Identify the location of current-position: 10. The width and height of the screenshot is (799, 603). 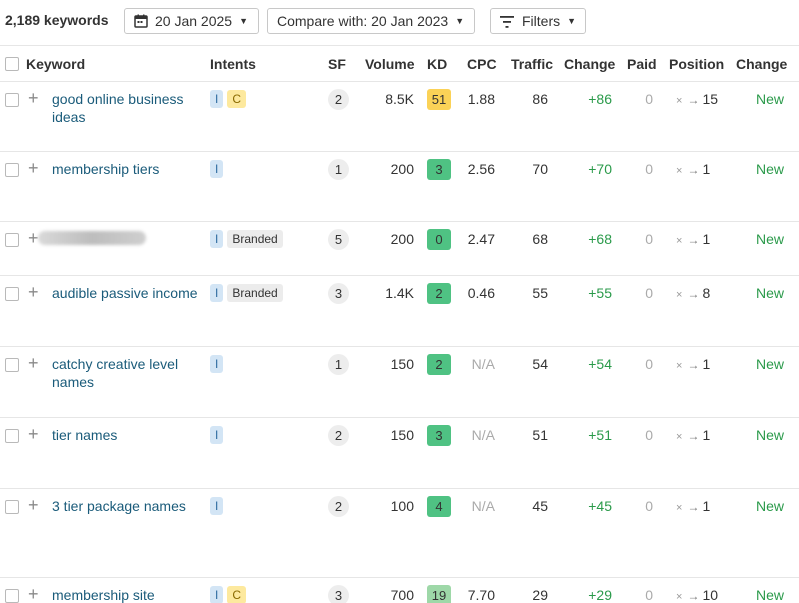
(710, 595).